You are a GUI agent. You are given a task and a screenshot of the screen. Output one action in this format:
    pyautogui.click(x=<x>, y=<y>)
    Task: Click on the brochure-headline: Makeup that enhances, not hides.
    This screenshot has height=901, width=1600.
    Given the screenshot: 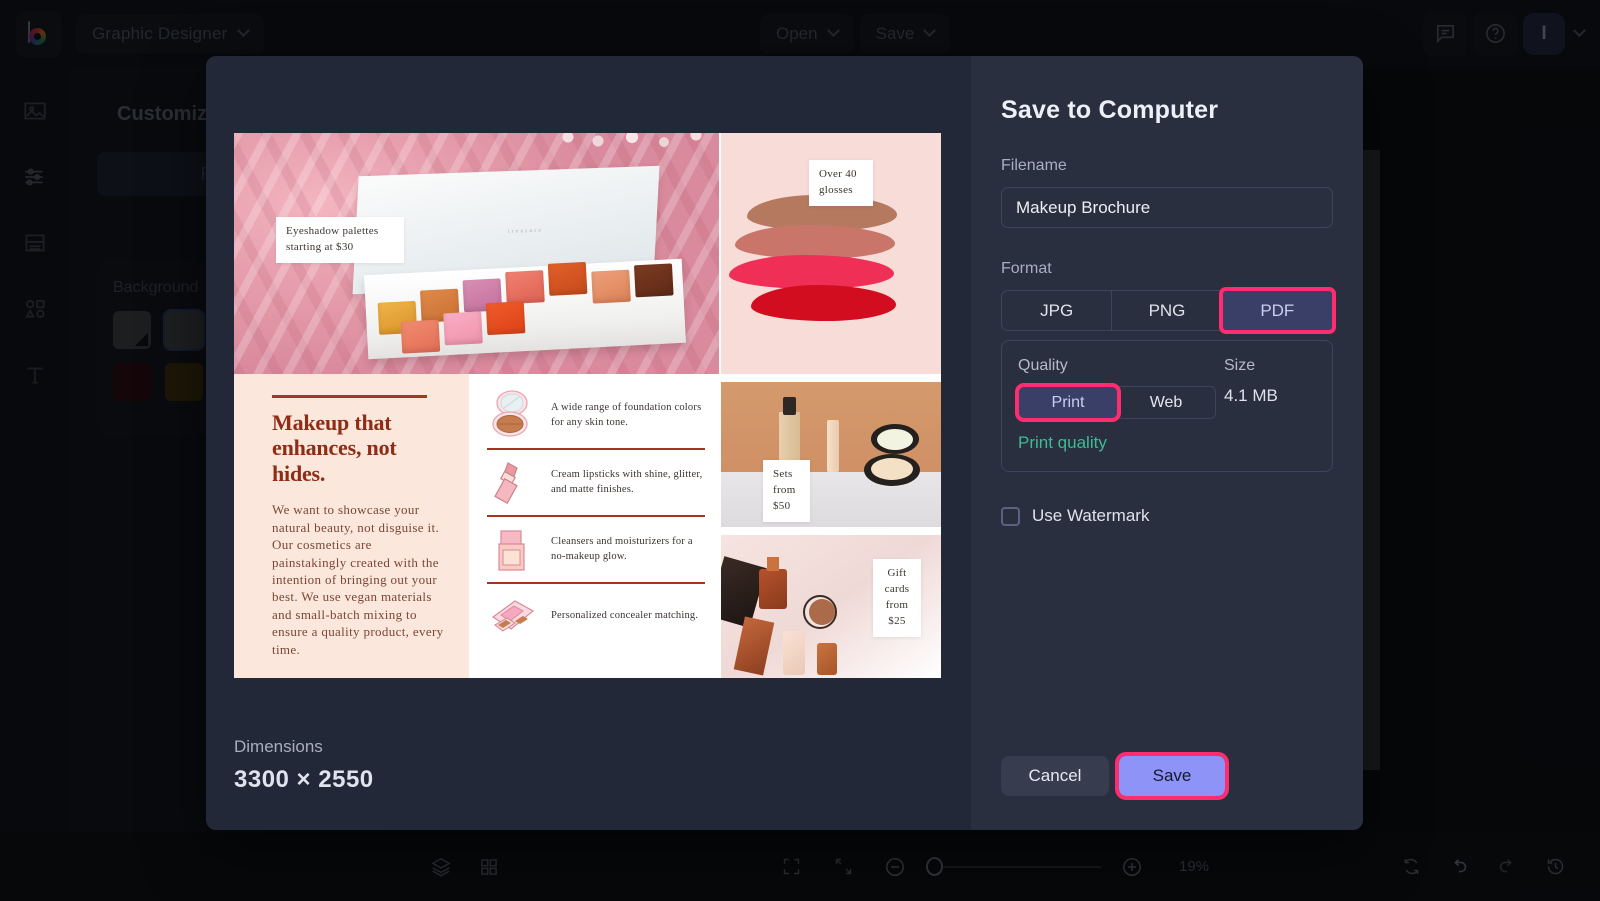 What is the action you would take?
    pyautogui.click(x=334, y=448)
    